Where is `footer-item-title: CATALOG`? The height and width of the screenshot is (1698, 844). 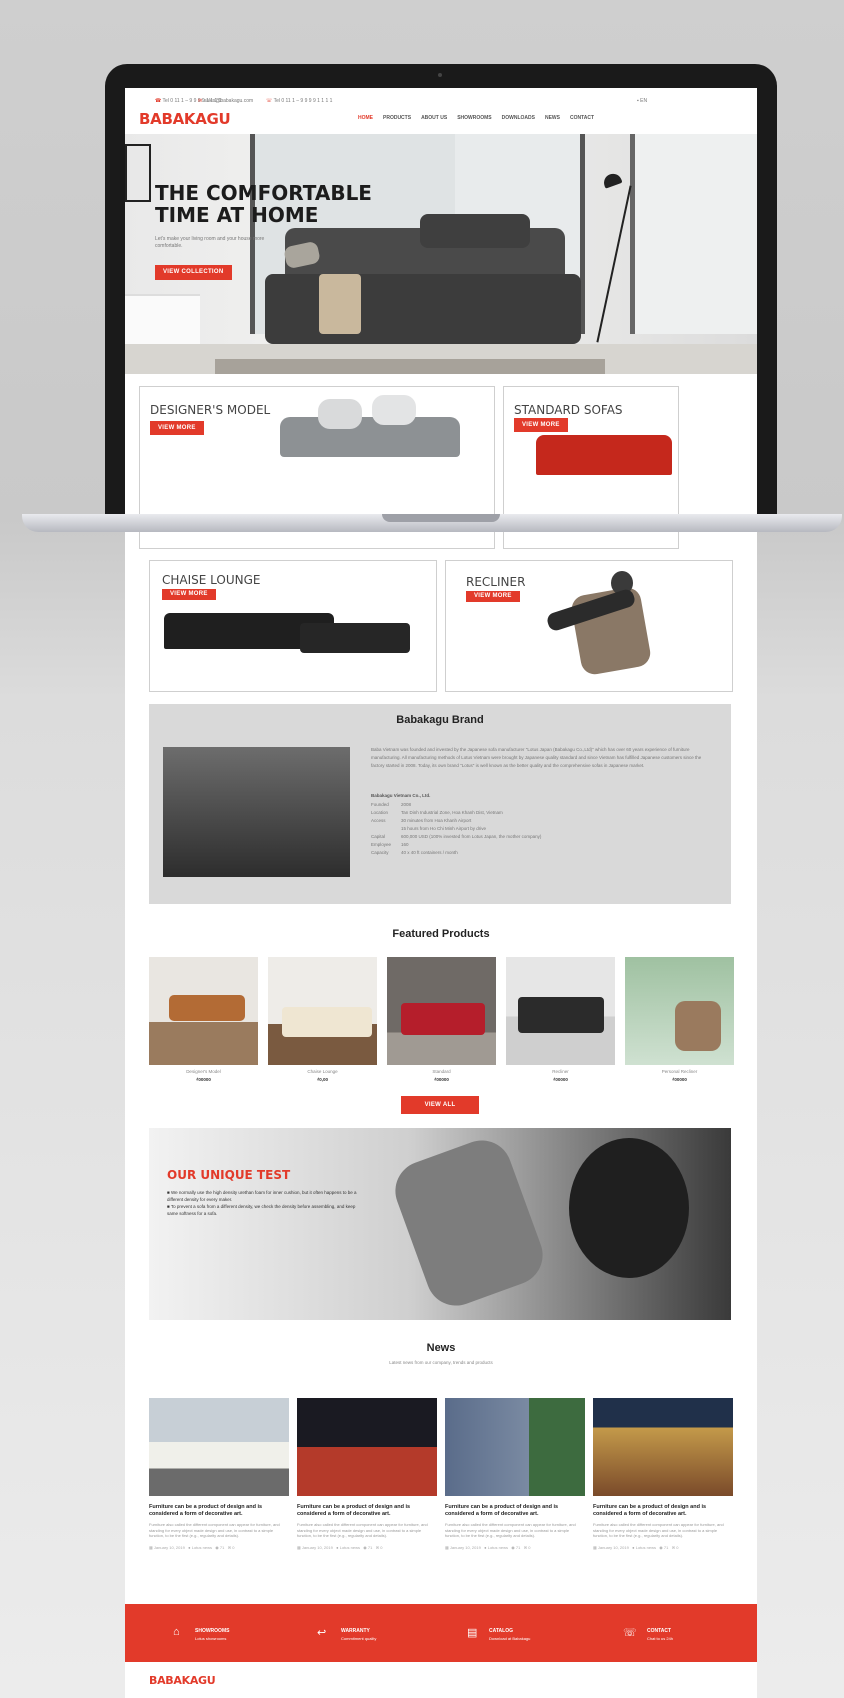
footer-item-title: CATALOG is located at coordinates (501, 1631).